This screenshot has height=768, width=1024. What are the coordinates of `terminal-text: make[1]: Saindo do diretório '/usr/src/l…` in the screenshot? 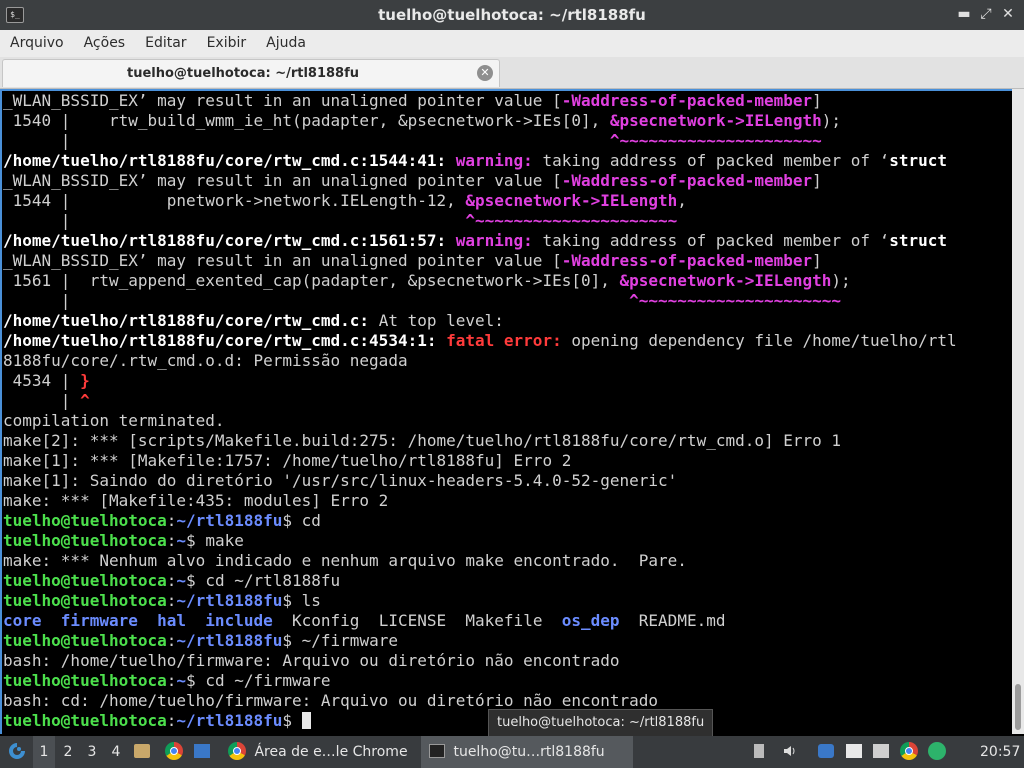 It's located at (340, 480).